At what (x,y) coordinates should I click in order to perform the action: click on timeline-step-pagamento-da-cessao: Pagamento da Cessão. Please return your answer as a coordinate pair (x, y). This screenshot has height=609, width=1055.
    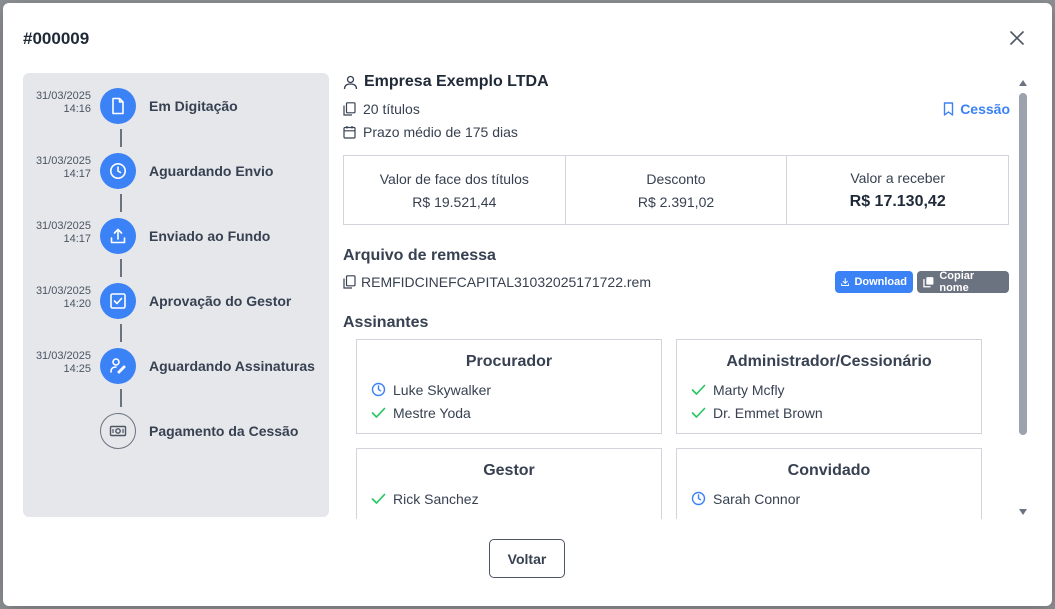
    Looking at the image, I should click on (176, 431).